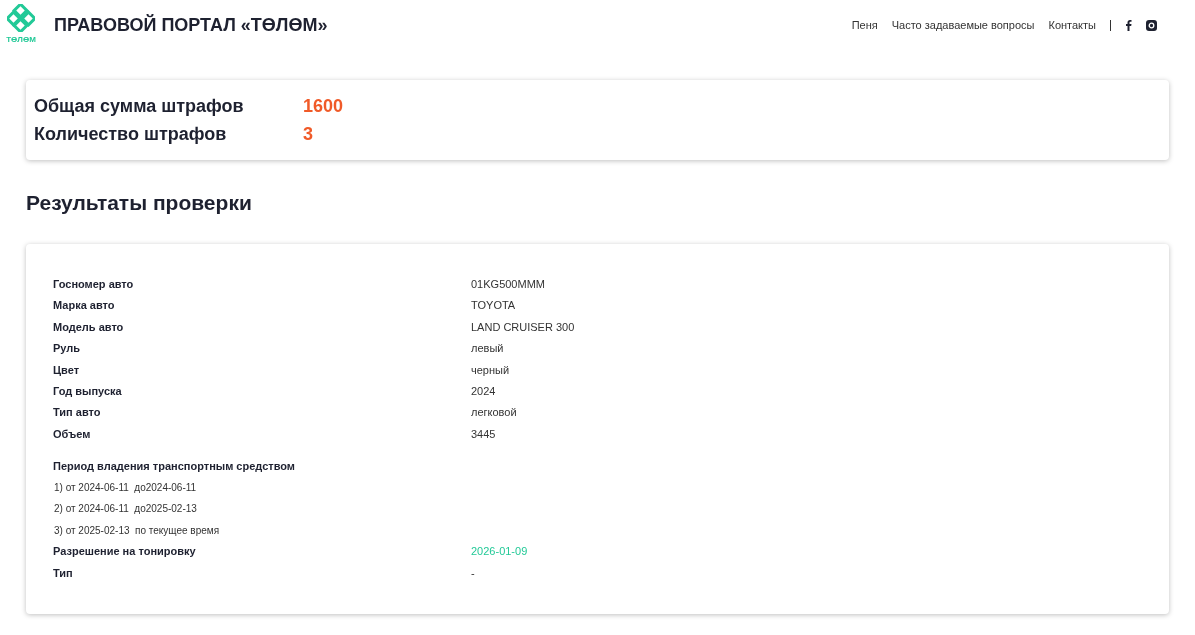  What do you see at coordinates (191, 25) in the screenshot?
I see `site-title: ПРАВОВОЙ ПОРТАЛ «ТӨЛӨМ»` at bounding box center [191, 25].